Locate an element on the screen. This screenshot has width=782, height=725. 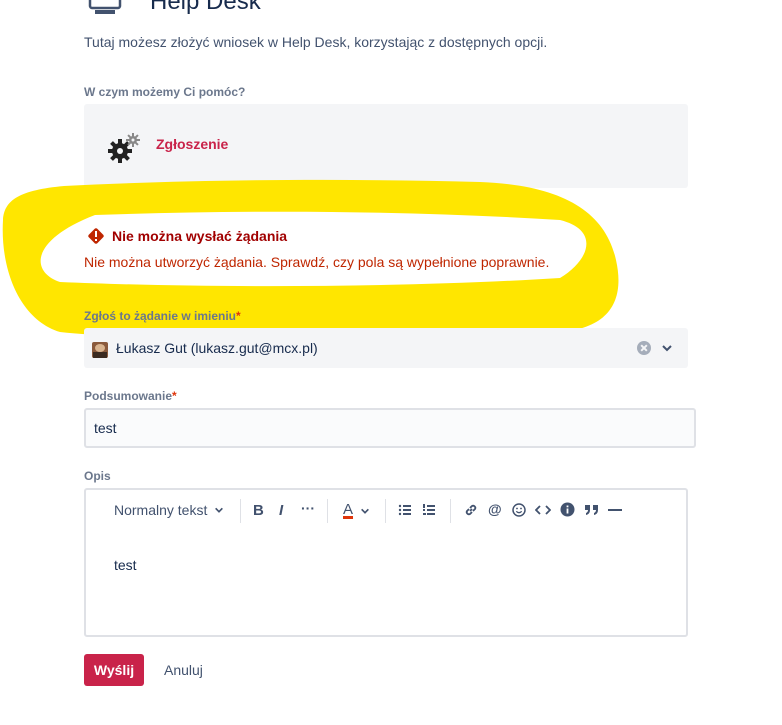
link-icon is located at coordinates (471, 510).